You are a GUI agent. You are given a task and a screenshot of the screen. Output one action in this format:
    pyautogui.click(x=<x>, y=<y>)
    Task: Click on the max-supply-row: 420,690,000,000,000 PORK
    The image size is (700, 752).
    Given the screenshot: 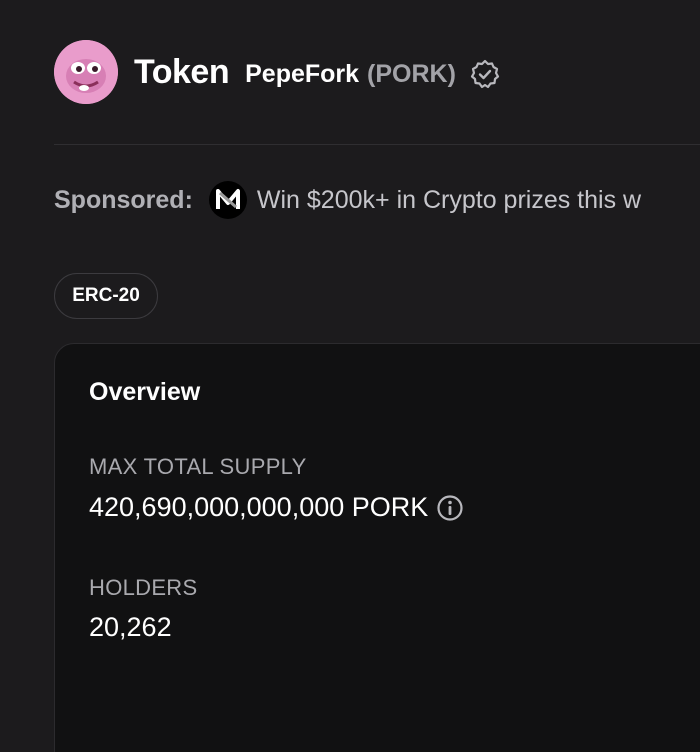 What is the action you would take?
    pyautogui.click(x=276, y=507)
    